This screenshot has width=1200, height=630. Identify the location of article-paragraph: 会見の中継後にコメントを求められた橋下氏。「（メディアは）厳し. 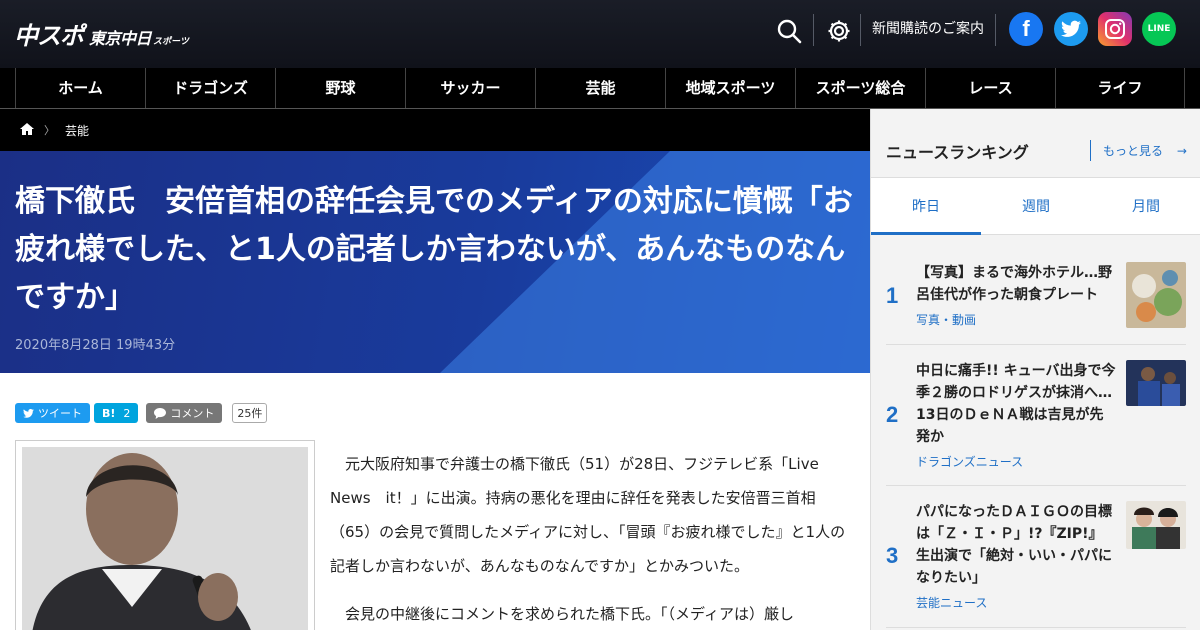
(569, 614).